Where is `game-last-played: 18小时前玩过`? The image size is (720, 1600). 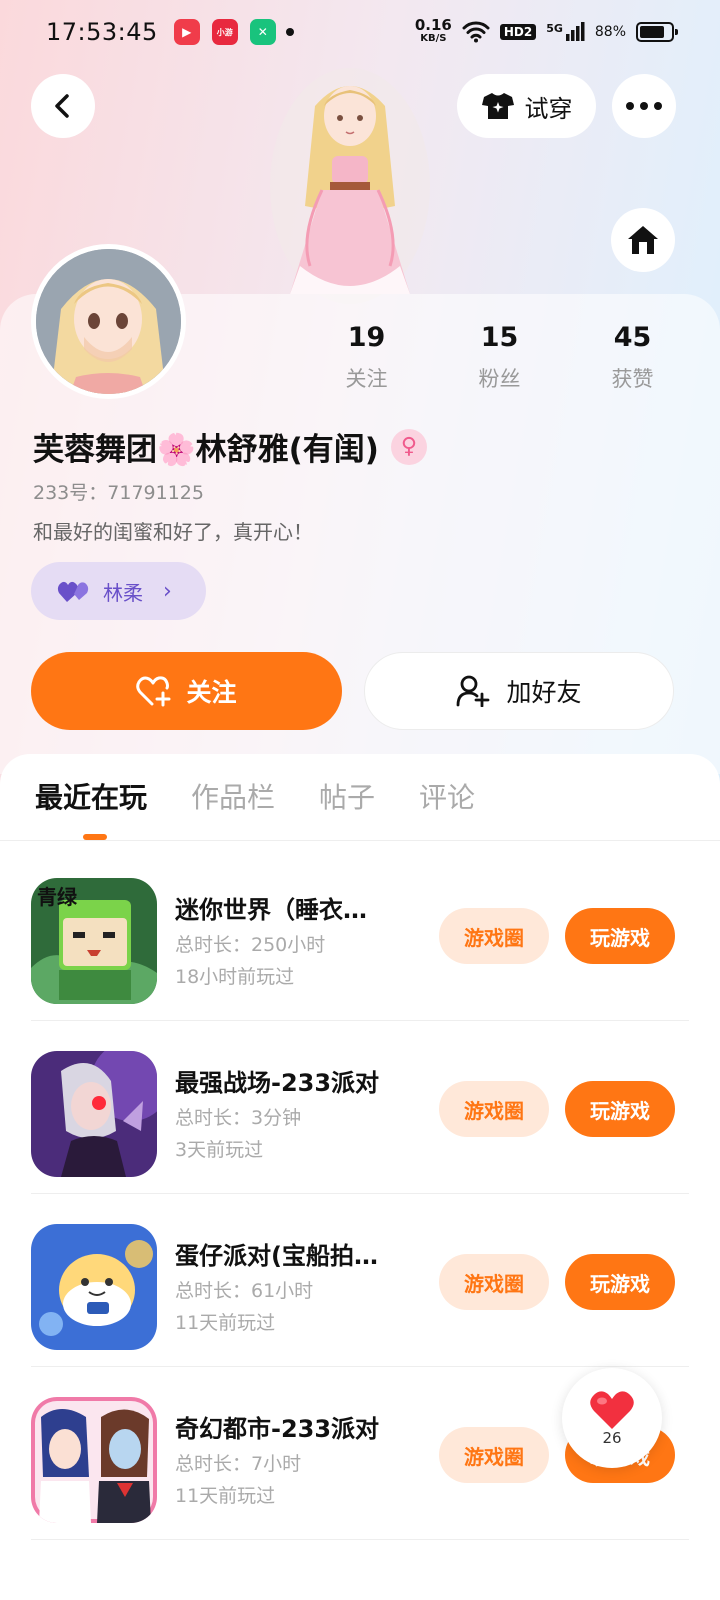 game-last-played: 18小时前玩过 is located at coordinates (235, 977).